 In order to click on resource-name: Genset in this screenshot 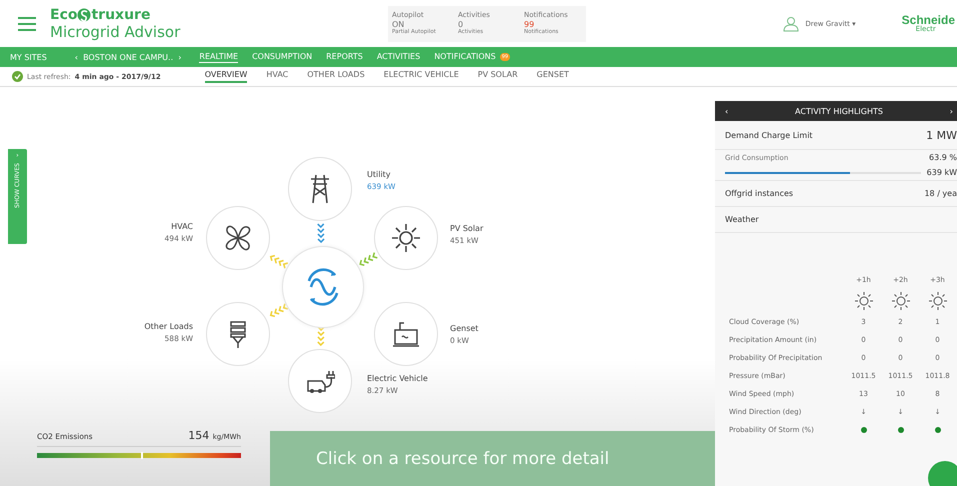, I will do `click(464, 329)`.